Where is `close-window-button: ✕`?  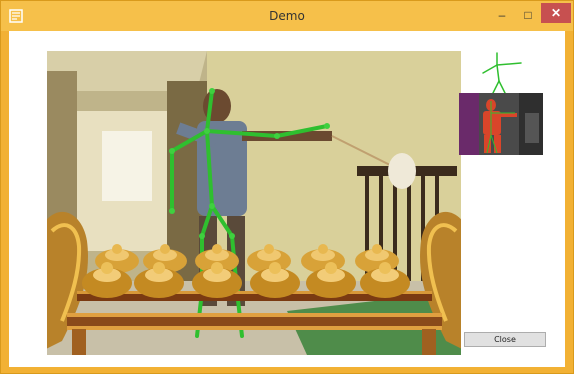
close-window-button: ✕ is located at coordinates (556, 13).